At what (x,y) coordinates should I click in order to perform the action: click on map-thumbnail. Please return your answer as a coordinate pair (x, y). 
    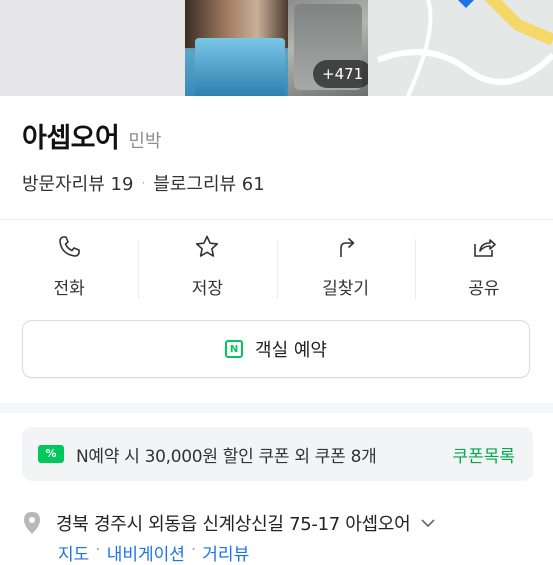
    Looking at the image, I should click on (460, 48).